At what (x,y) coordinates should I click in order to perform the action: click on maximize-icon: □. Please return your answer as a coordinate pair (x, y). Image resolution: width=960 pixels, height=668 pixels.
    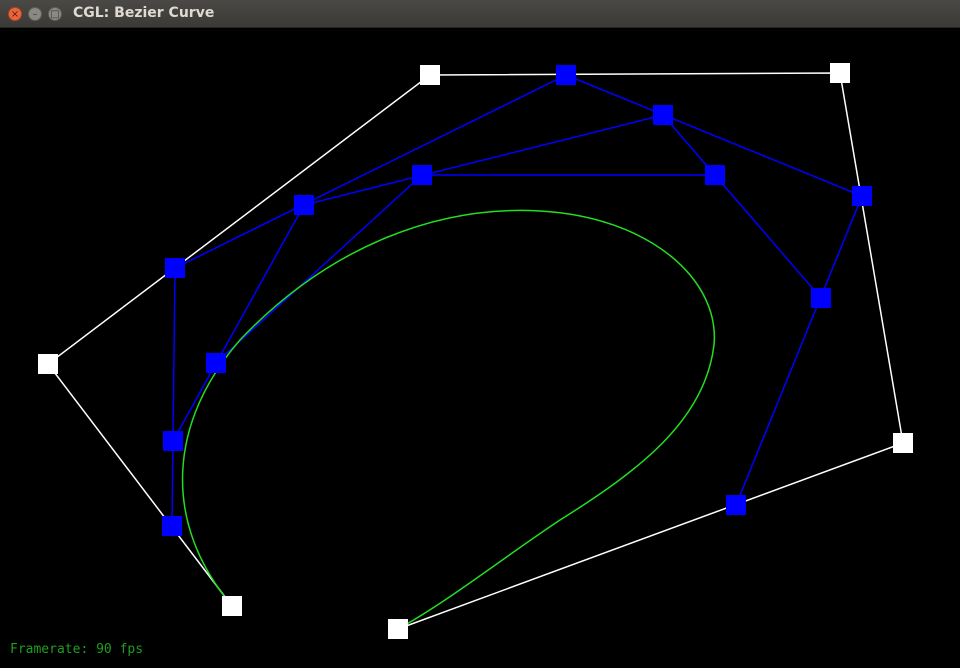
    Looking at the image, I should click on (55, 14).